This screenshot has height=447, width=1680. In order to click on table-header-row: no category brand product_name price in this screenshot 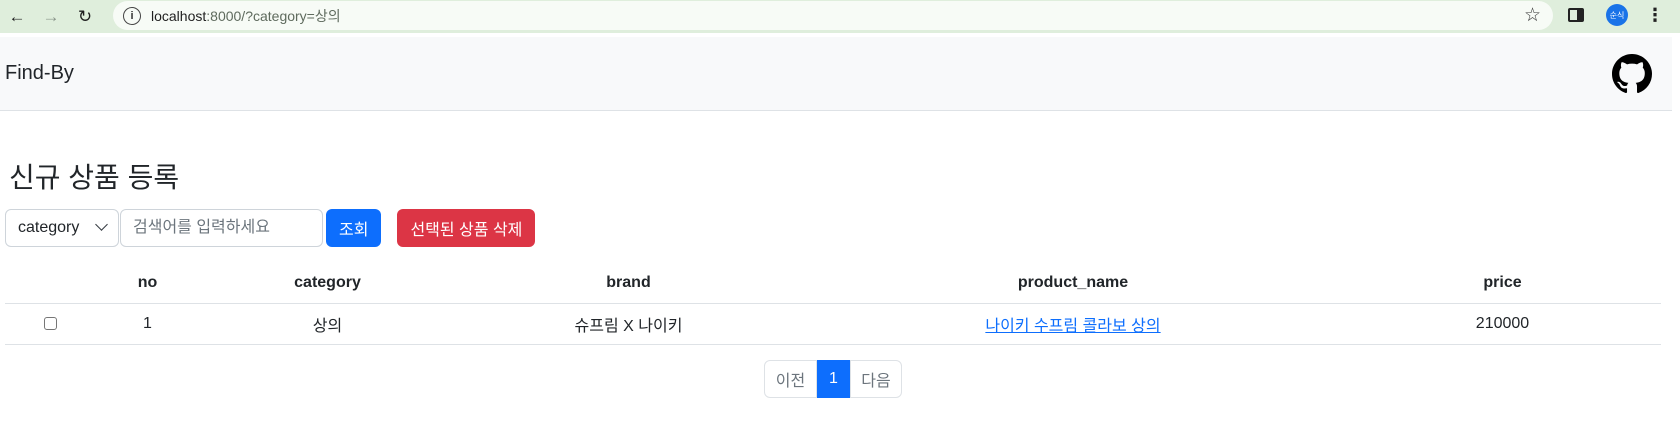, I will do `click(833, 283)`.